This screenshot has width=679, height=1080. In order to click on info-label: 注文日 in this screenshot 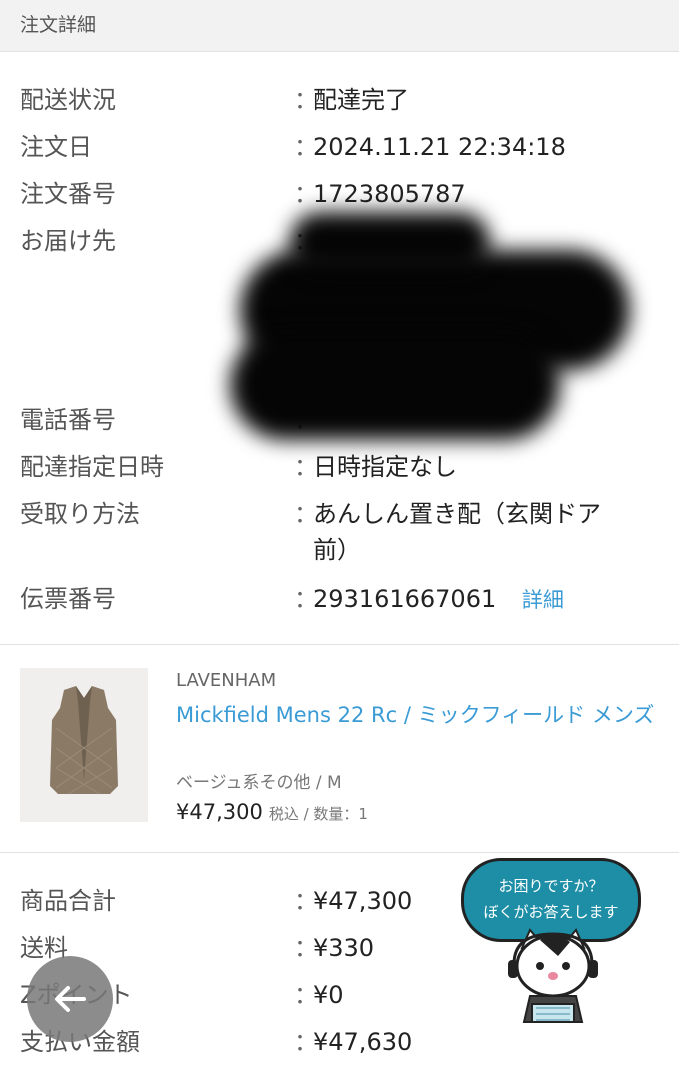, I will do `click(56, 147)`.